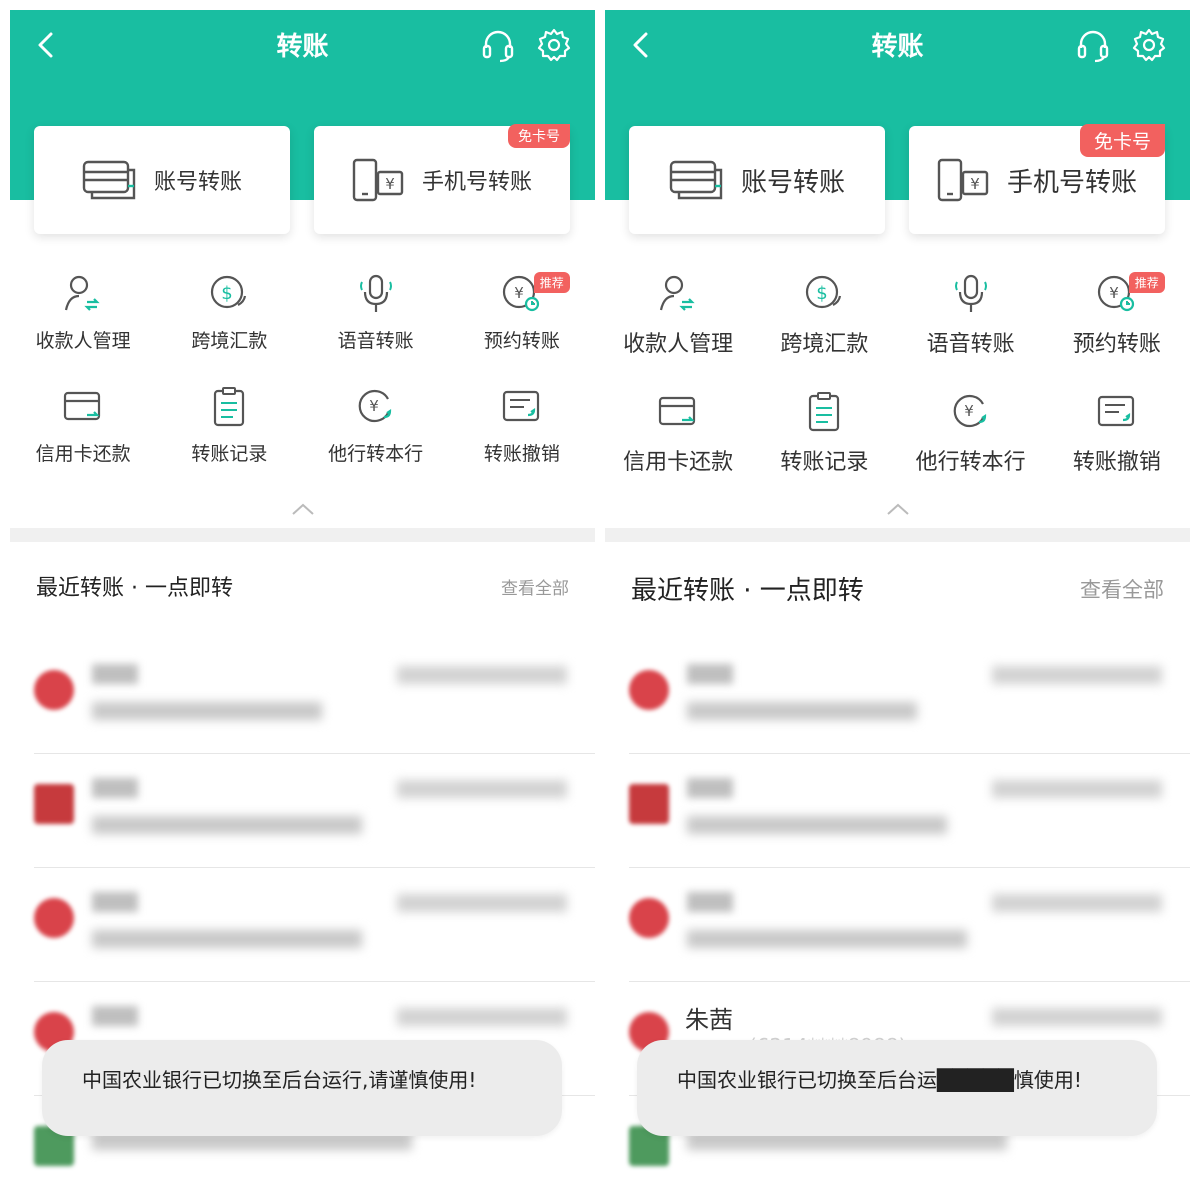 Image resolution: width=1200 pixels, height=1200 pixels. What do you see at coordinates (678, 344) in the screenshot?
I see `grid-label: 收款人管理` at bounding box center [678, 344].